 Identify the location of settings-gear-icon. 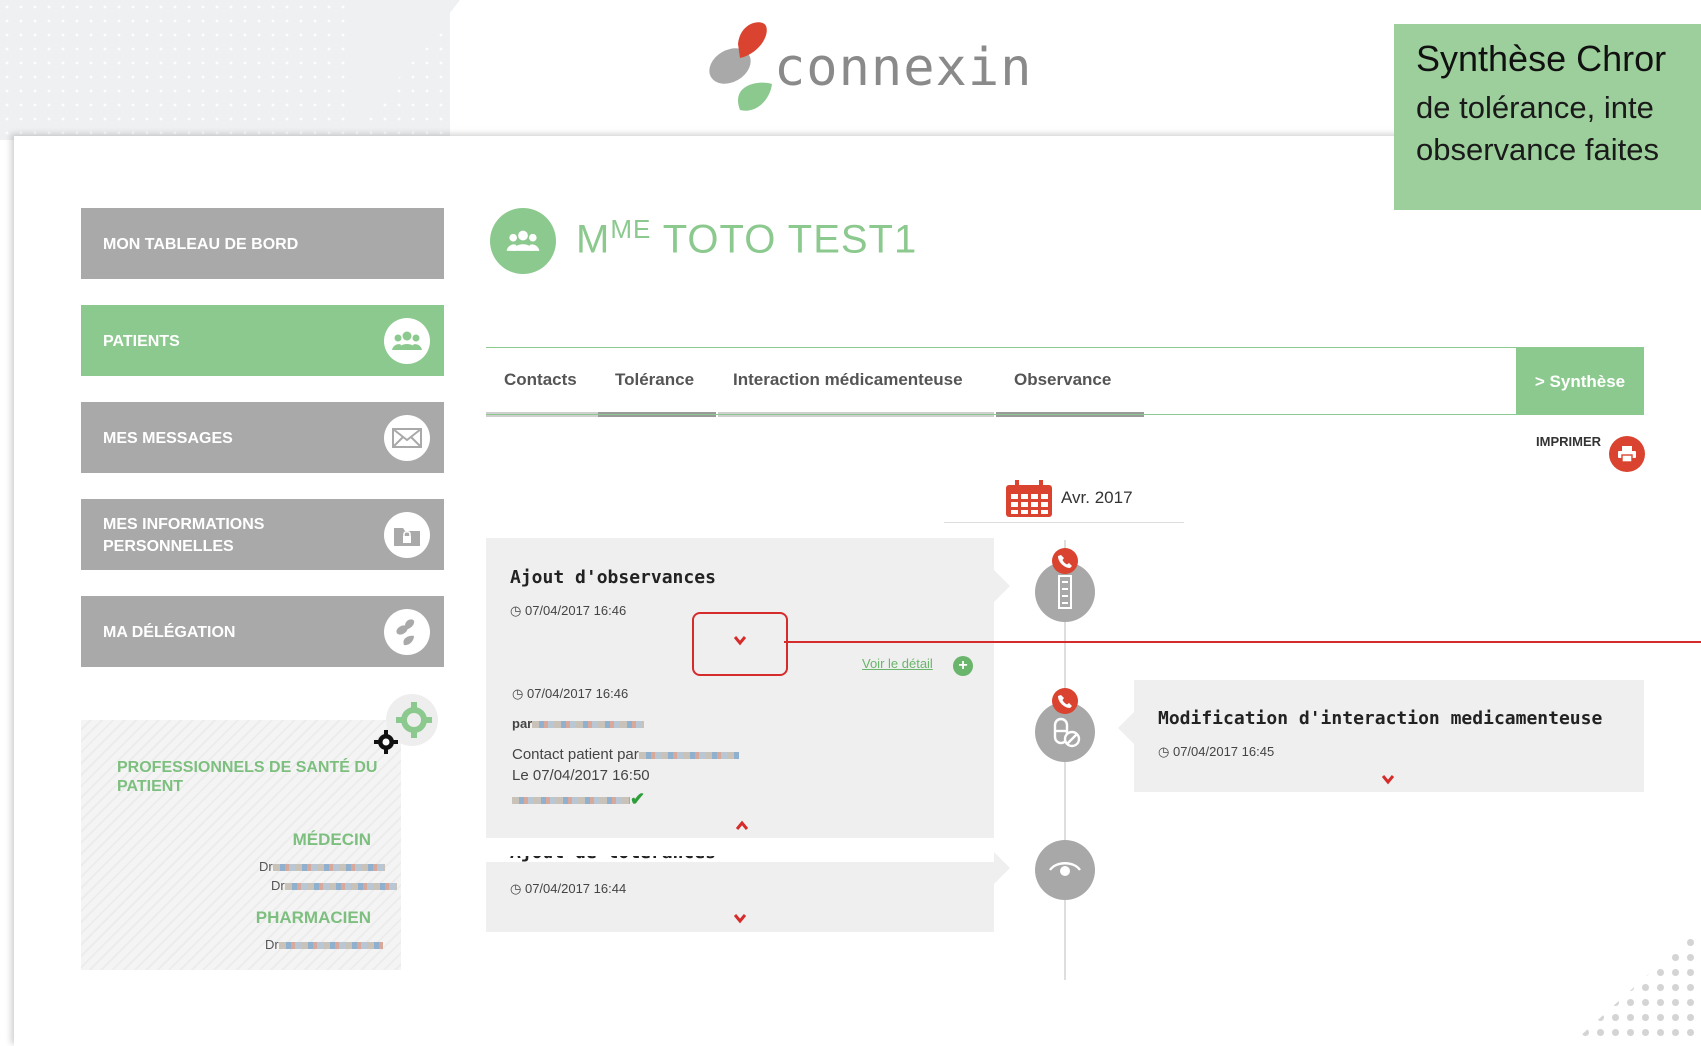
(406, 724).